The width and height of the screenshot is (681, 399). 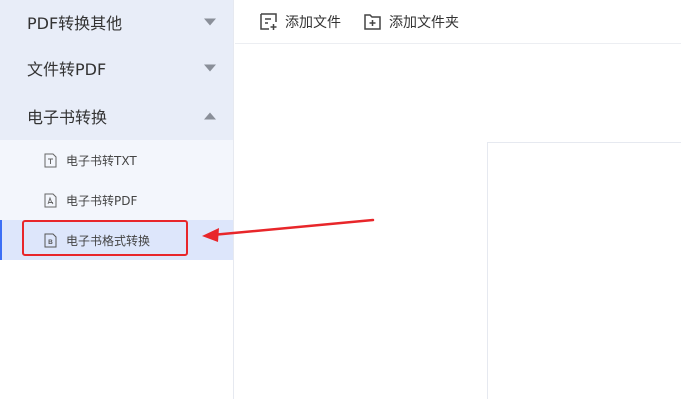 What do you see at coordinates (116, 68) in the screenshot?
I see `sidebar-group-file-to-pdf: 文件转PDF` at bounding box center [116, 68].